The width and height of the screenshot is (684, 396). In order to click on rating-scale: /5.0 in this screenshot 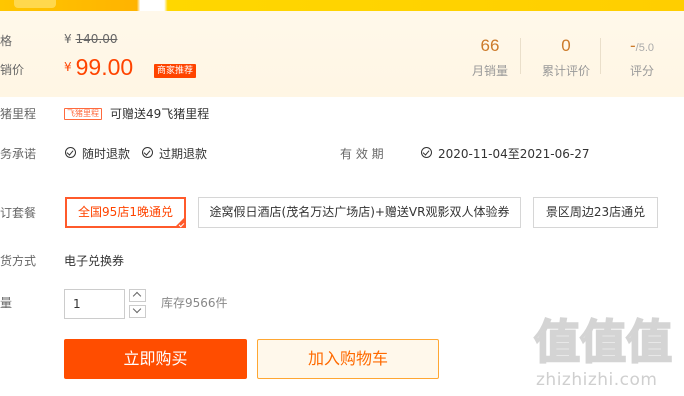, I will do `click(645, 48)`.